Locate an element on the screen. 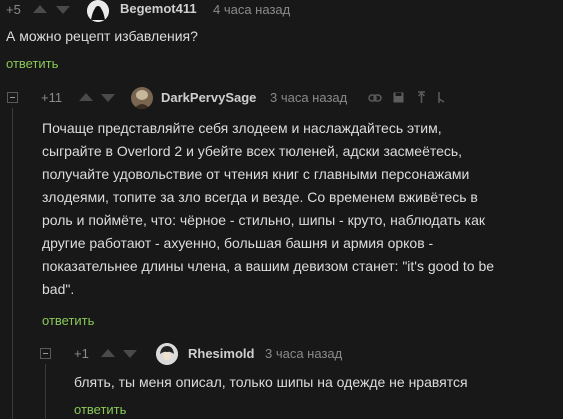 The height and width of the screenshot is (419, 563). save-icon is located at coordinates (398, 97).